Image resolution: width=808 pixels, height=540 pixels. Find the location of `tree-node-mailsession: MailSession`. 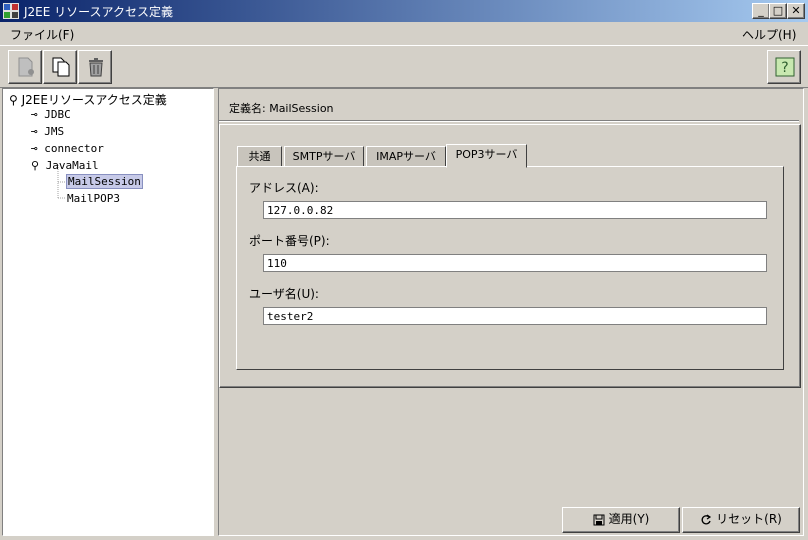

tree-node-mailsession: MailSession is located at coordinates (104, 181).